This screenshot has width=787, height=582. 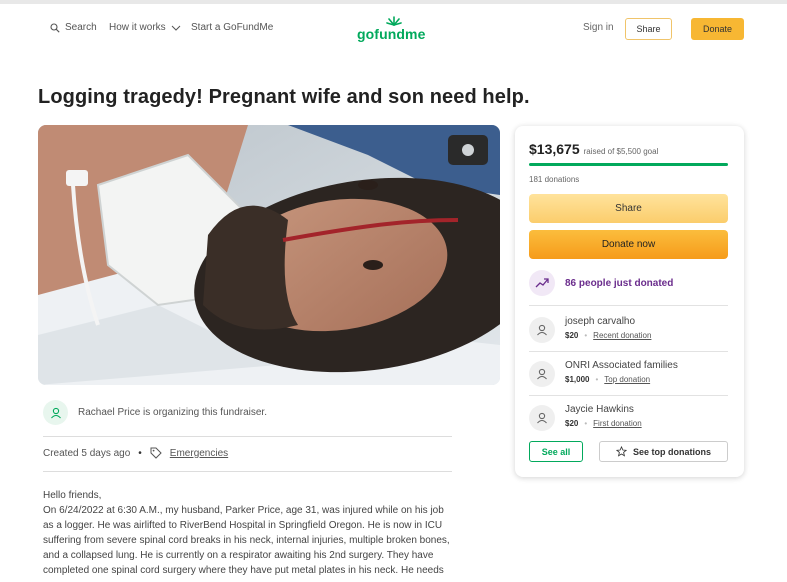 I want to click on sign-in-link: Sign in, so click(x=598, y=27).